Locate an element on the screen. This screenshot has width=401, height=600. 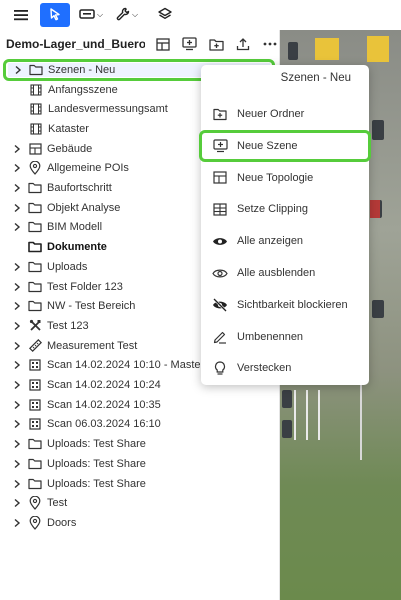
tree-item-label: Test 123 is located at coordinates (68, 325).